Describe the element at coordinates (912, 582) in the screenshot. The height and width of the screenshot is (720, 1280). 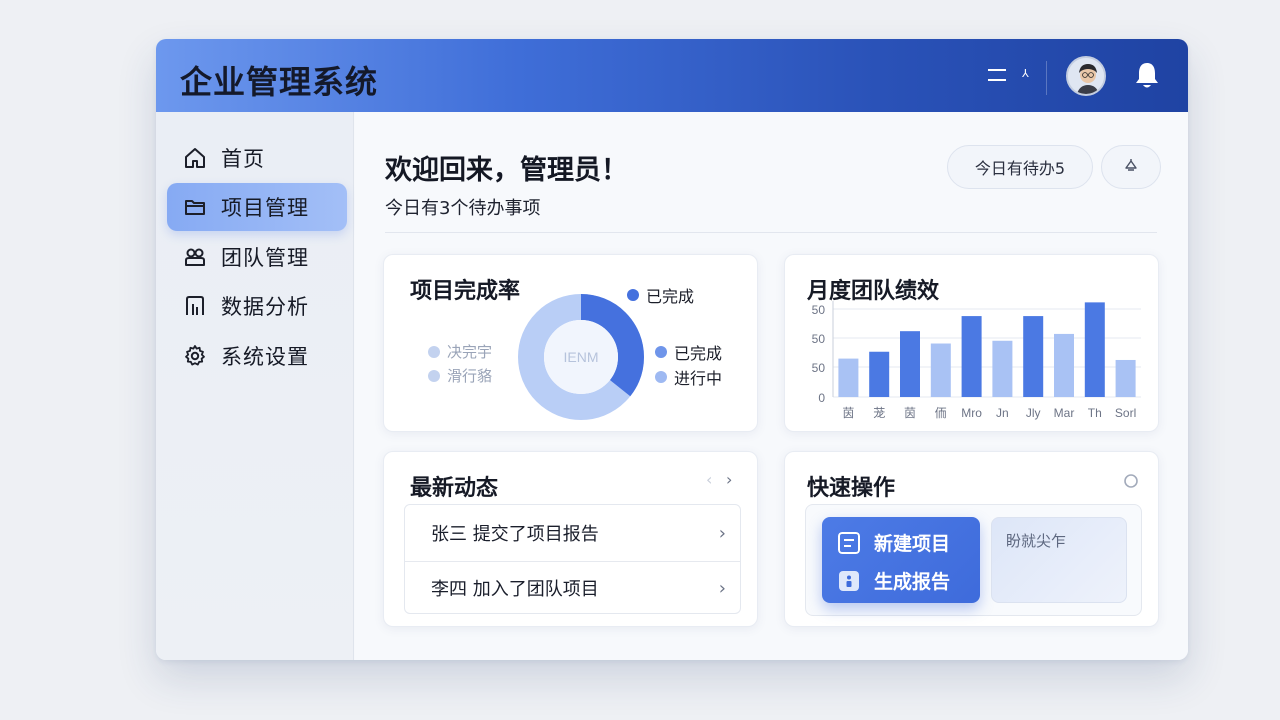
I see `generate-report-label: 生成报告` at that location.